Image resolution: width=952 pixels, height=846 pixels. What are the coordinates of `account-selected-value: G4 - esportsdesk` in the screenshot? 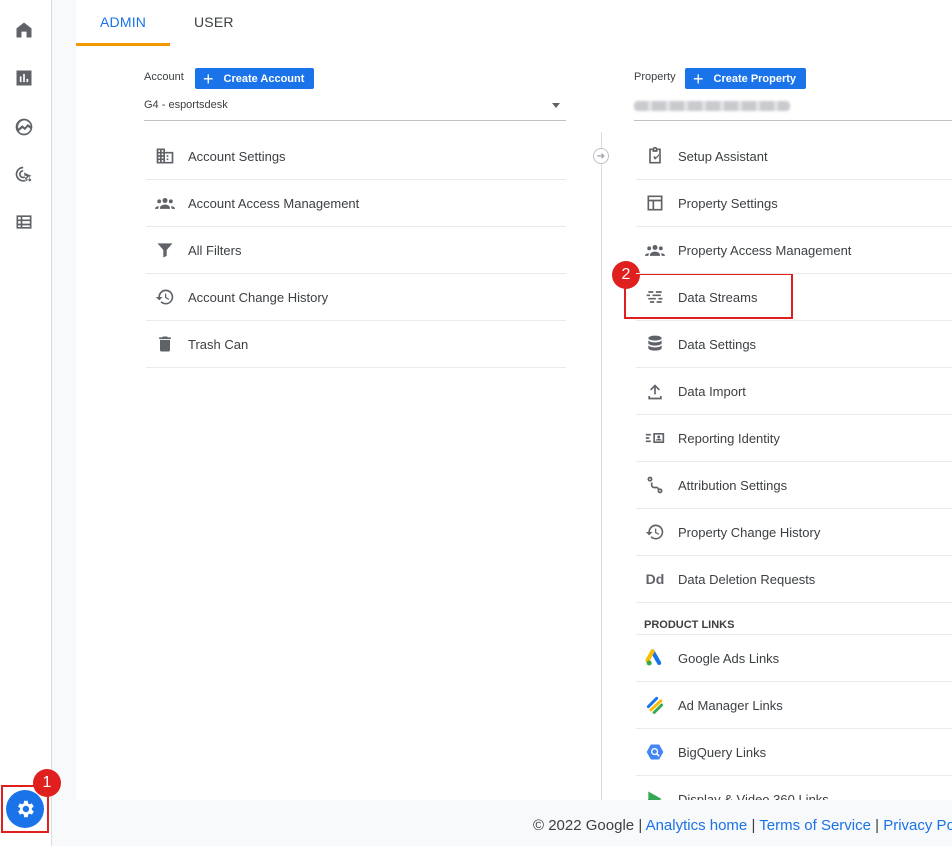 It's located at (186, 105).